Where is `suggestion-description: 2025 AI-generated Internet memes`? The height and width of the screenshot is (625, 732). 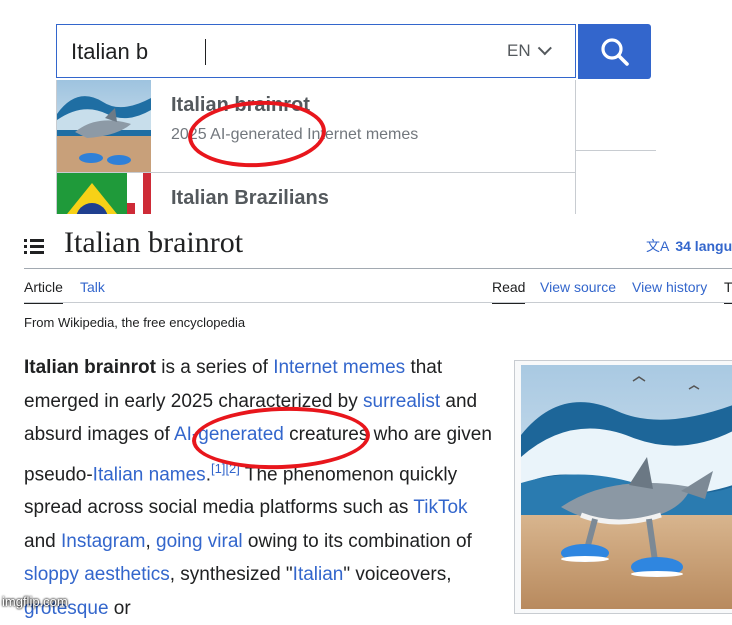 suggestion-description: 2025 AI-generated Internet memes is located at coordinates (295, 134).